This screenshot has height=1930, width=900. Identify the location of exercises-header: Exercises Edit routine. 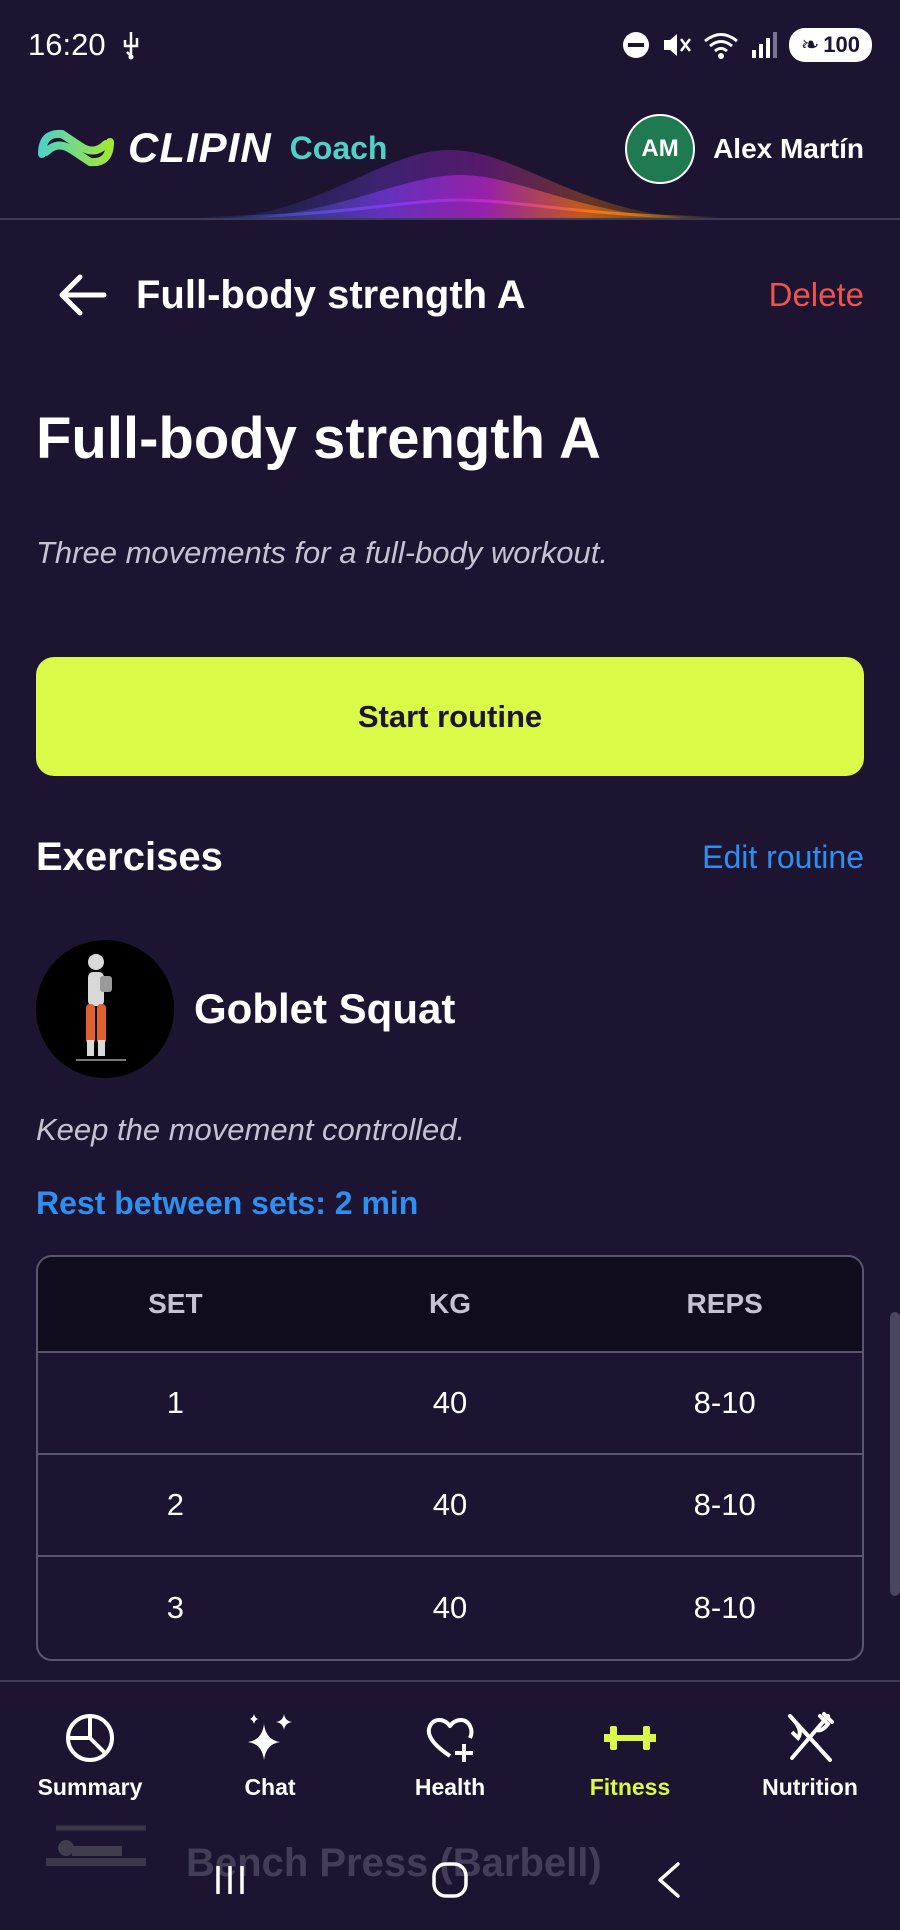
(450, 857).